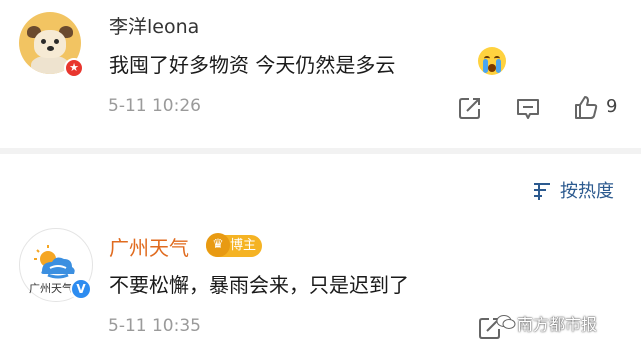 The image size is (641, 347). What do you see at coordinates (218, 245) in the screenshot?
I see `crown-icon: ♛` at bounding box center [218, 245].